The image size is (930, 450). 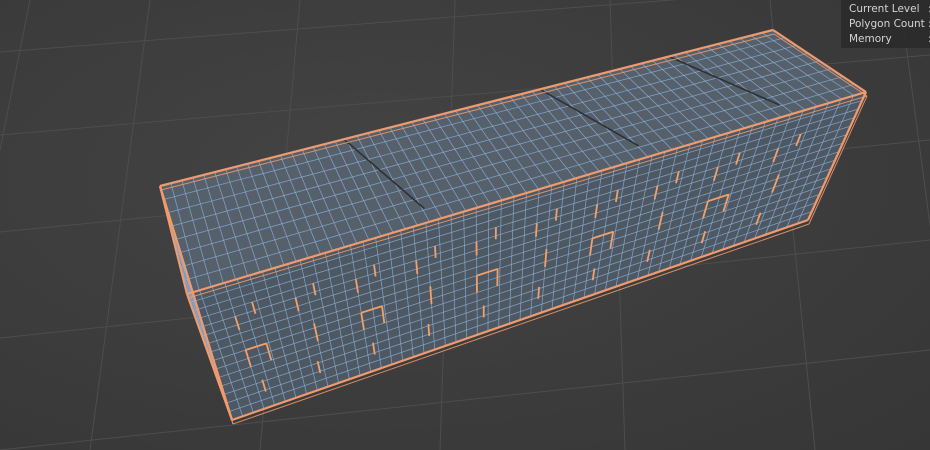 What do you see at coordinates (870, 38) in the screenshot?
I see `hud-label: Memory` at bounding box center [870, 38].